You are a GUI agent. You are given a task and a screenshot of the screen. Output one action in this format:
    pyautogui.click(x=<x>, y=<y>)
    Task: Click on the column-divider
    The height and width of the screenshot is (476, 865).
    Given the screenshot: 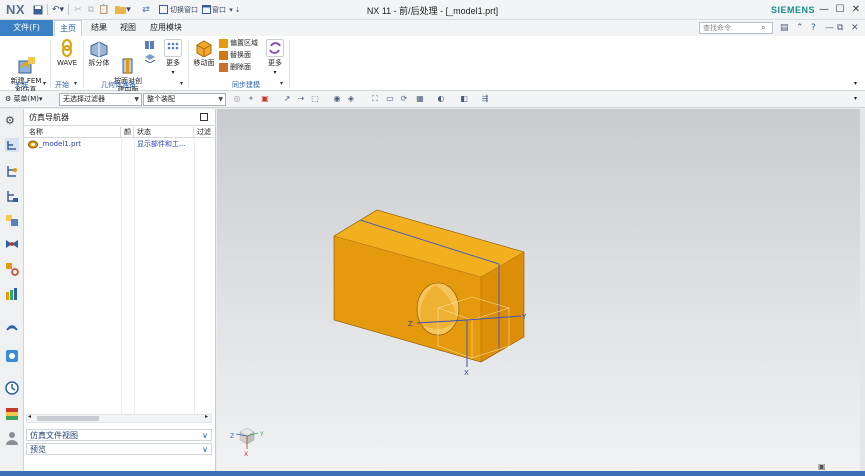 What is the action you would take?
    pyautogui.click(x=134, y=276)
    